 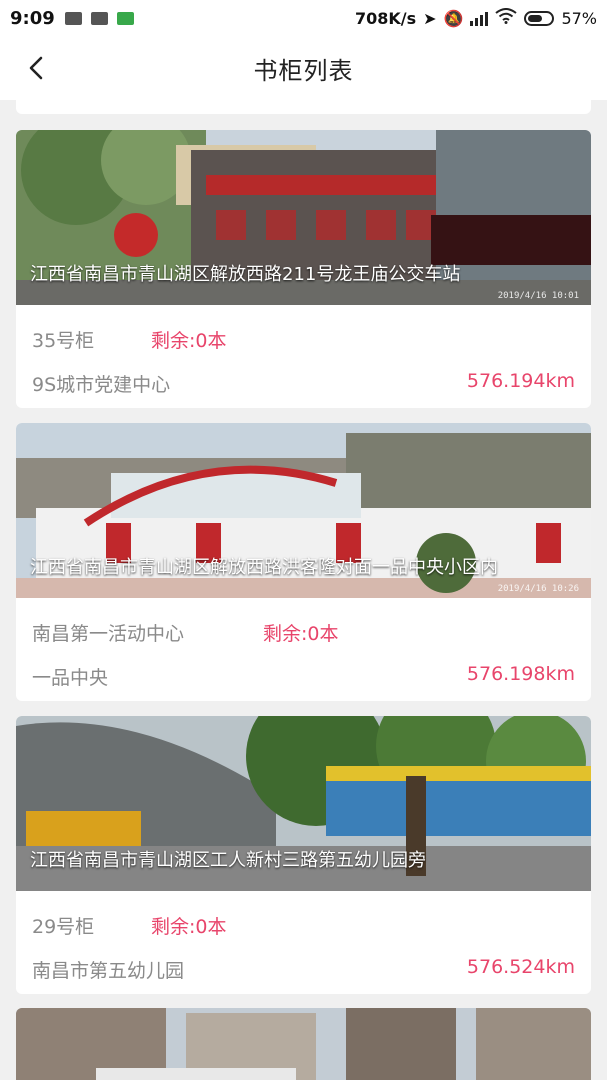 I want to click on app-notification-icon, so click(x=125, y=18).